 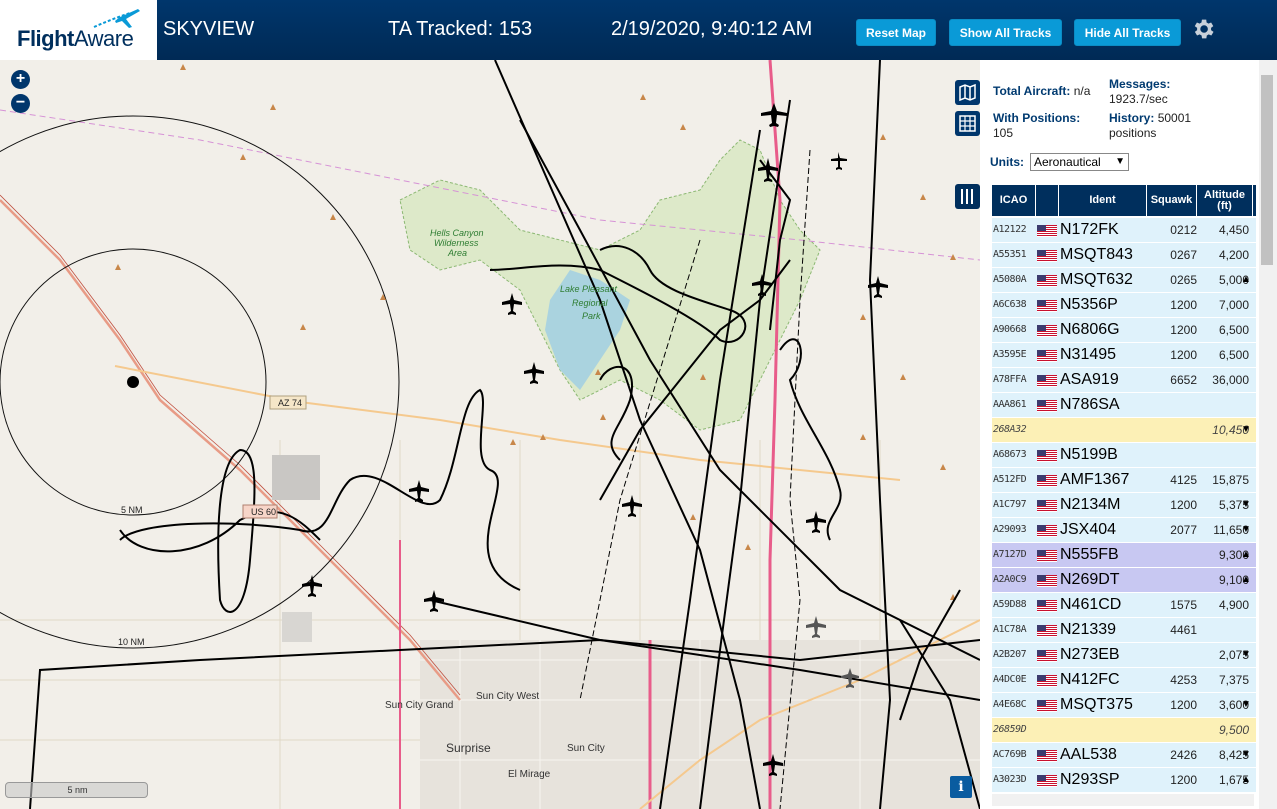 I want to click on table-row: A90668 N6806G 1200 6,500, so click(x=1124, y=330).